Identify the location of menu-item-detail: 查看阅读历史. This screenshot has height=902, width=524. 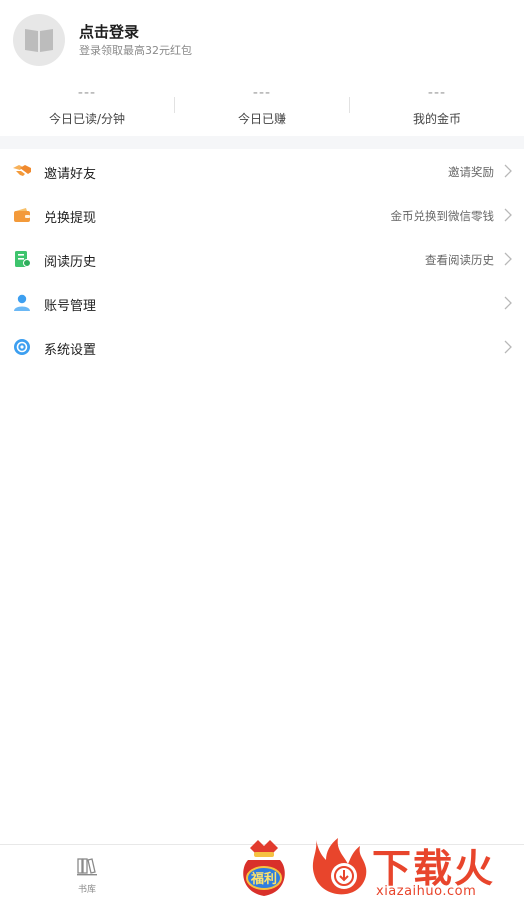
(459, 260).